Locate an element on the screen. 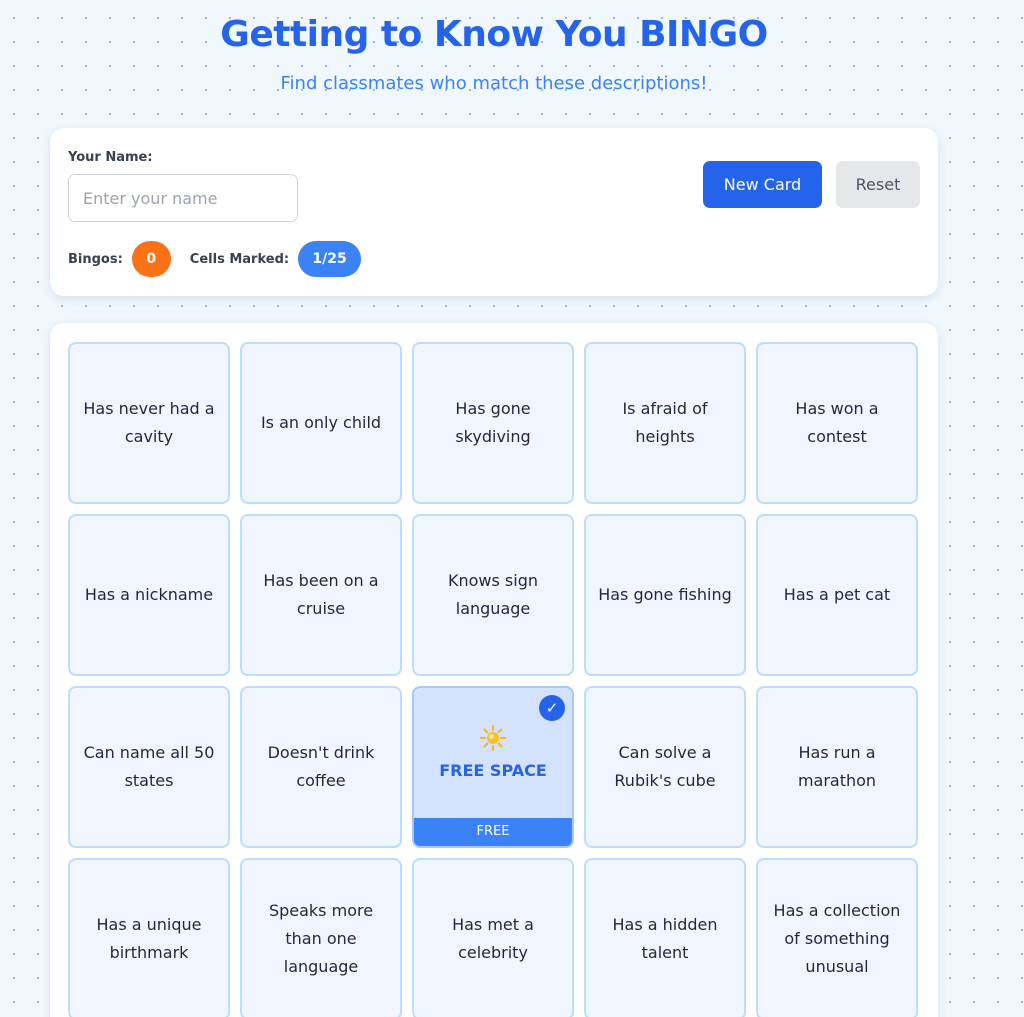  cell-text: Is an only child is located at coordinates (321, 422).